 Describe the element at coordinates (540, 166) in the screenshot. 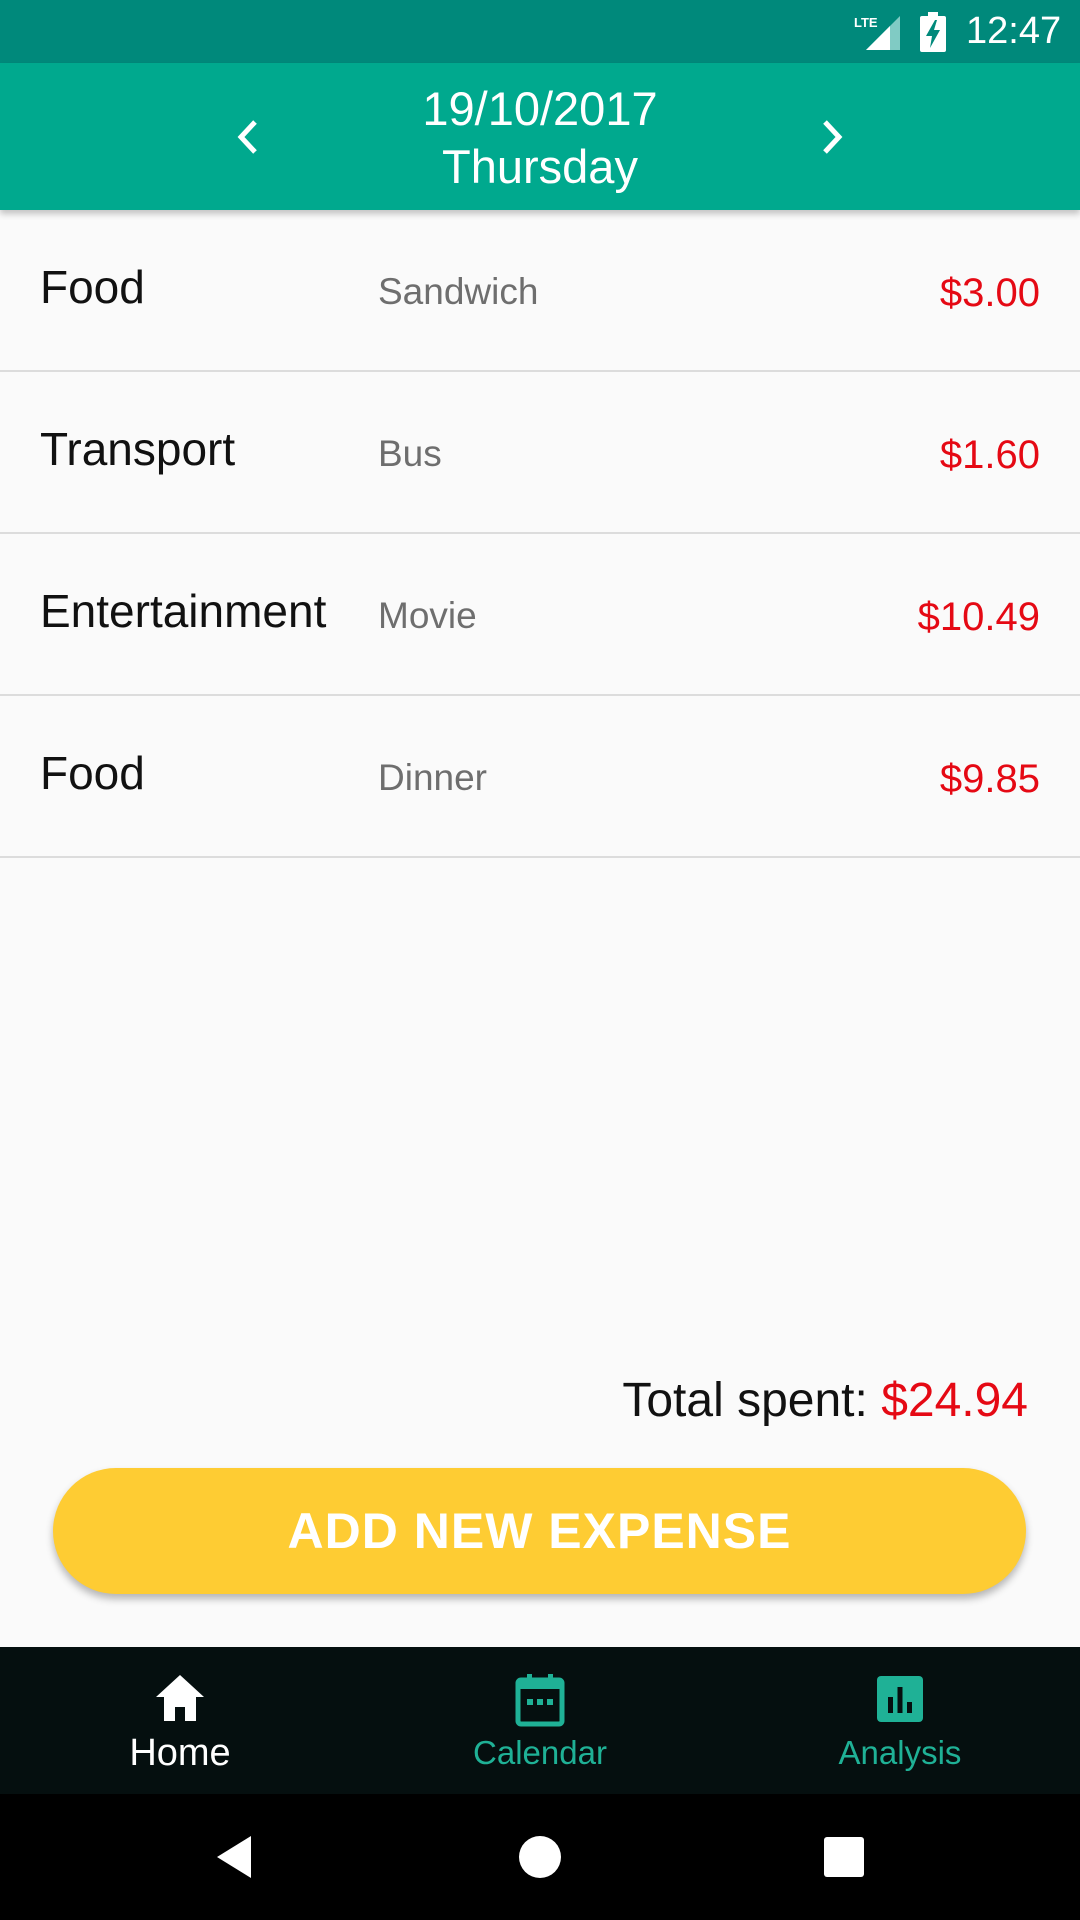

I see `weekday-label: Thursday` at that location.